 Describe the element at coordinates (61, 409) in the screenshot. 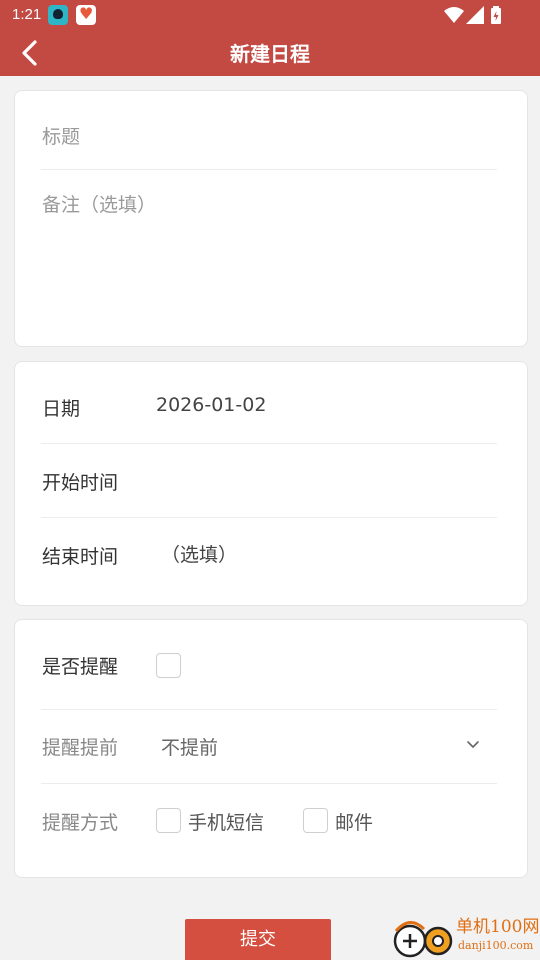

I see `date-label: 日期` at that location.